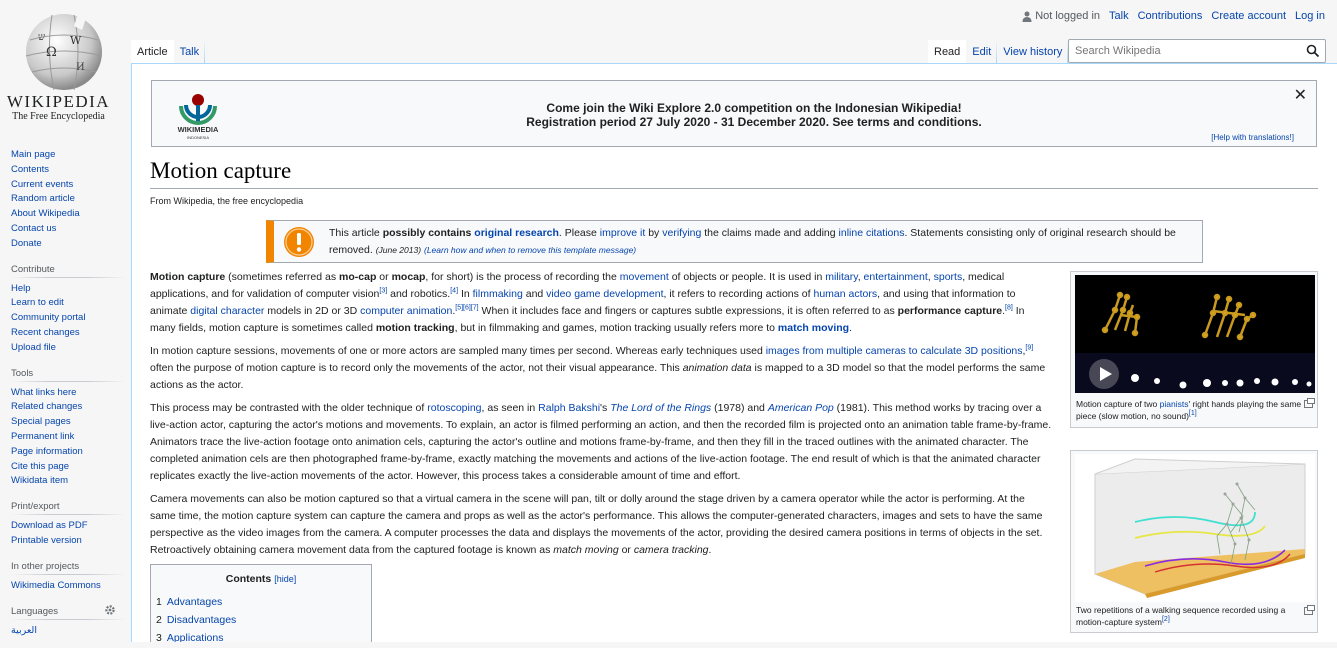 This screenshot has width=1337, height=648. I want to click on sidebar-item-recent-changes: Recent changes, so click(45, 332).